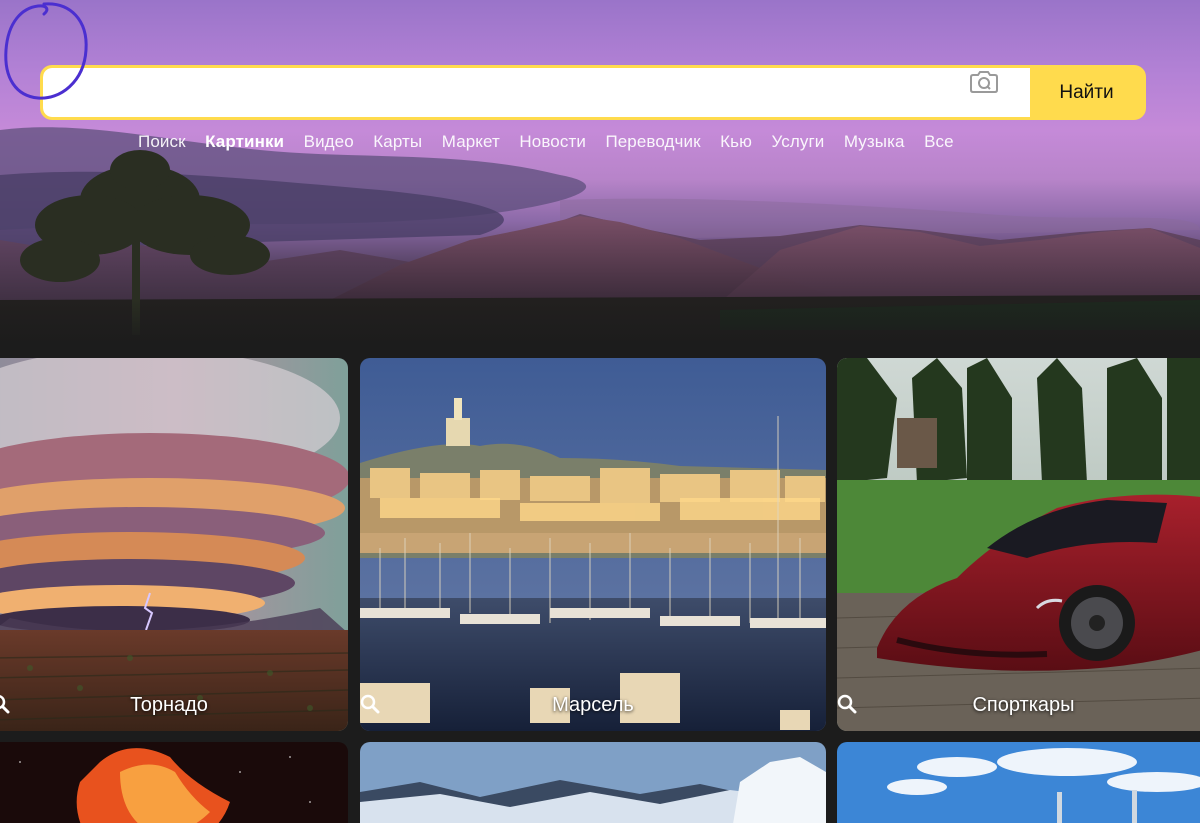 This screenshot has width=1200, height=823. What do you see at coordinates (471, 142) in the screenshot?
I see `service-link-market: Маркет` at bounding box center [471, 142].